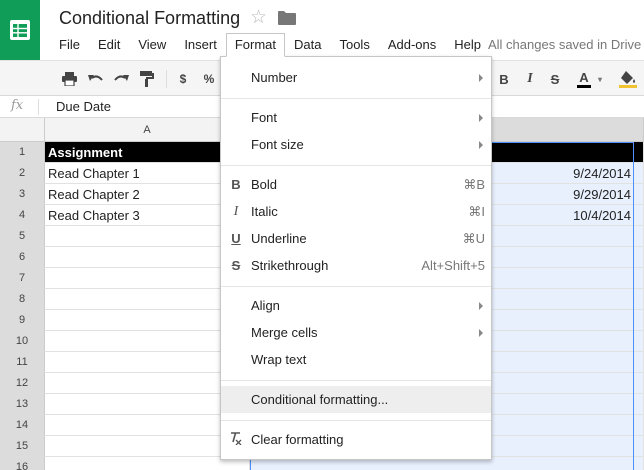 This screenshot has height=470, width=644. What do you see at coordinates (209, 79) in the screenshot?
I see `percent-format-button: %` at bounding box center [209, 79].